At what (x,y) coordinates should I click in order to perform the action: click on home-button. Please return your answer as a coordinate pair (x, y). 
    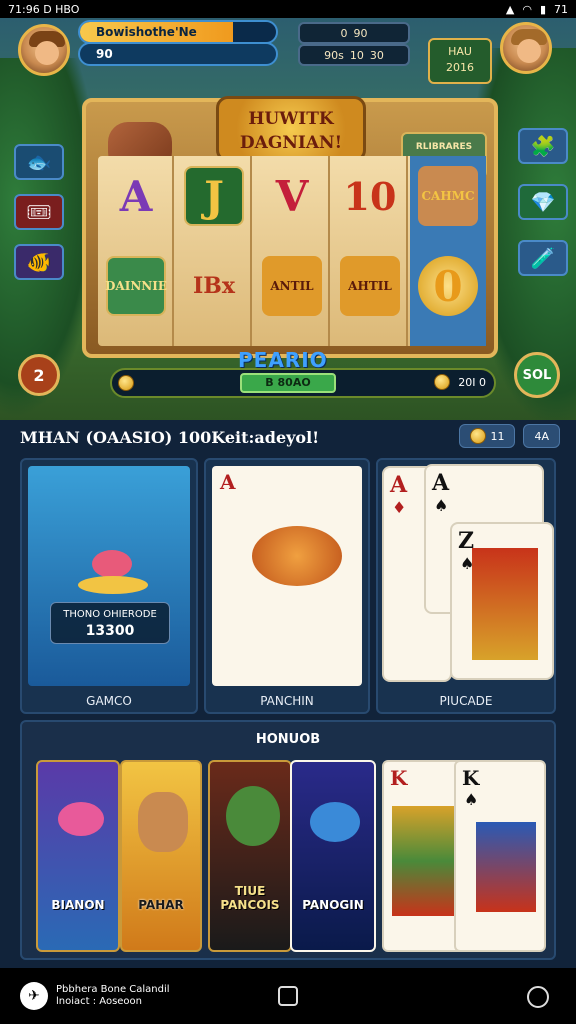
    Looking at the image, I should click on (288, 996).